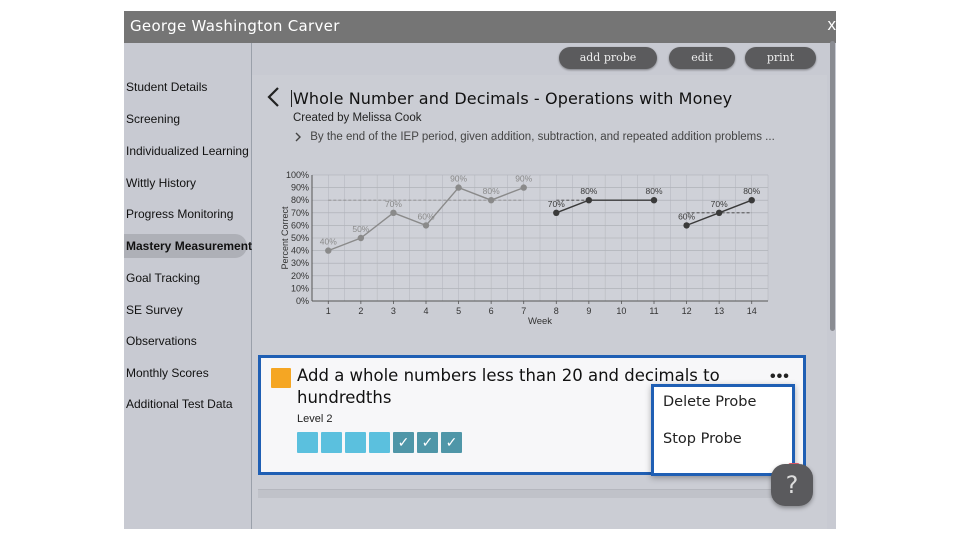 Image resolution: width=960 pixels, height=540 pixels. I want to click on probe-level: Level 2, so click(315, 419).